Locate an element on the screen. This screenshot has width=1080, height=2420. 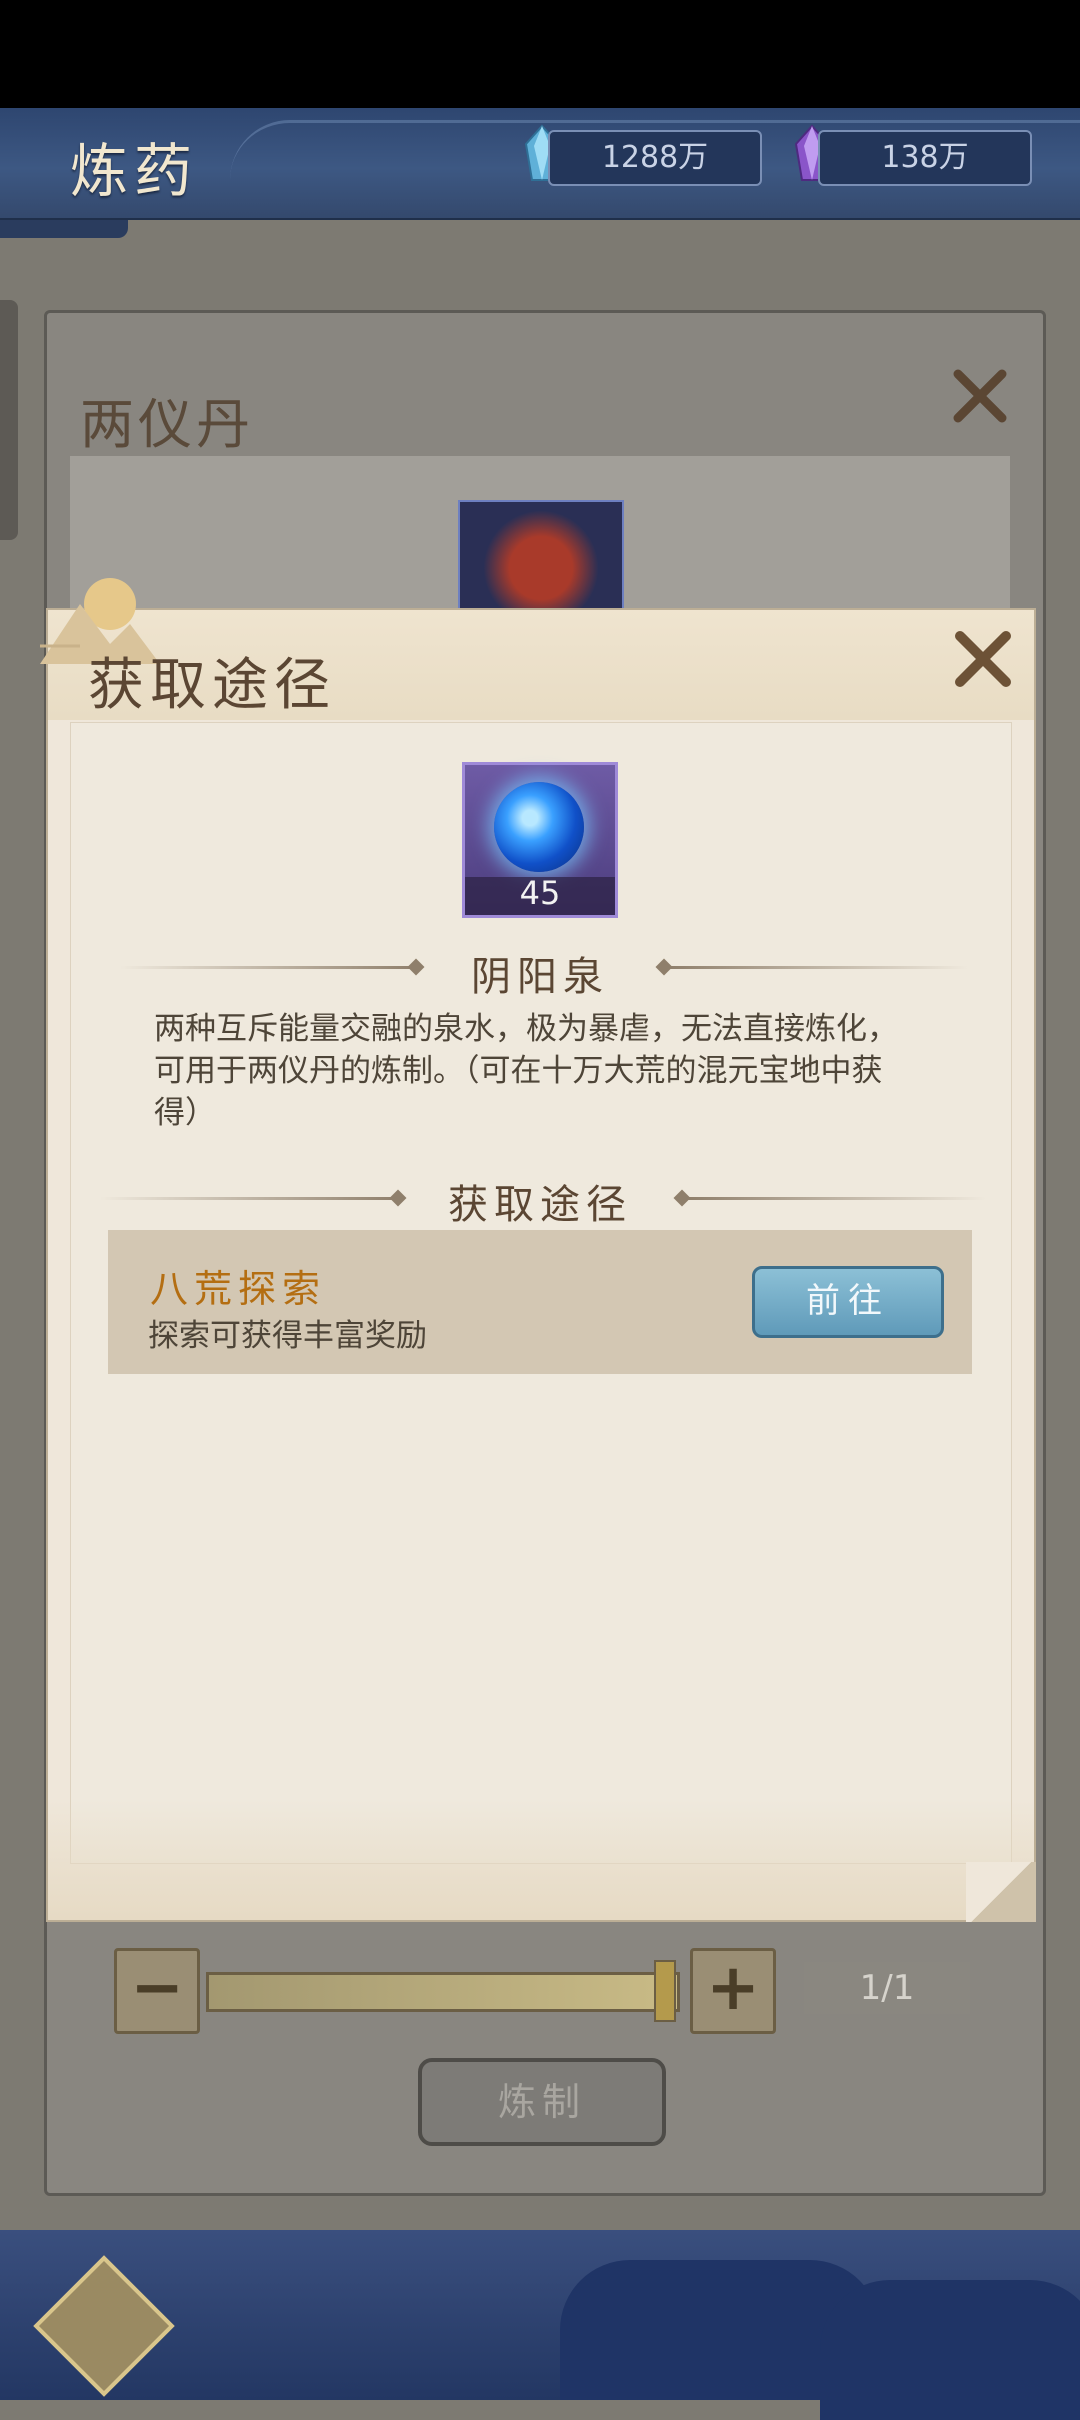
goto-button: 前往 is located at coordinates (848, 1302).